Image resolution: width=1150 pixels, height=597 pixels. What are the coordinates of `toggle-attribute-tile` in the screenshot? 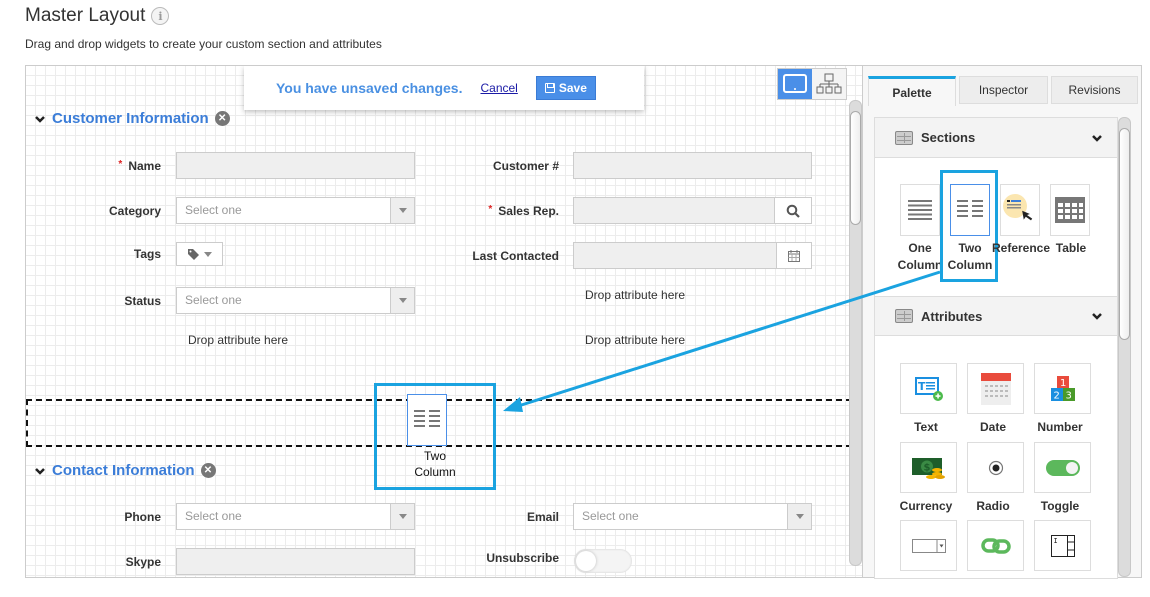 It's located at (1062, 467).